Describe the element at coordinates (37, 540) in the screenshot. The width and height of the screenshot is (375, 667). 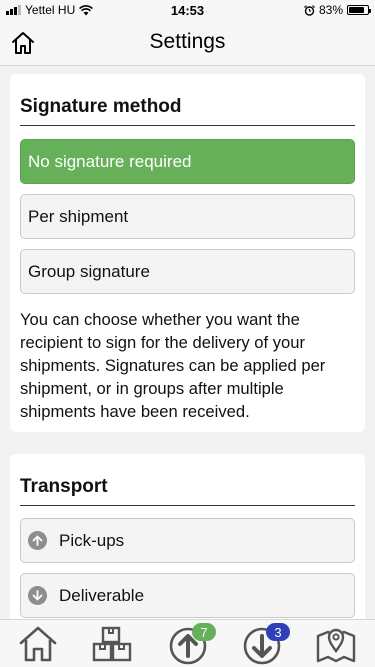
I see `arrow-up-circle-icon` at that location.